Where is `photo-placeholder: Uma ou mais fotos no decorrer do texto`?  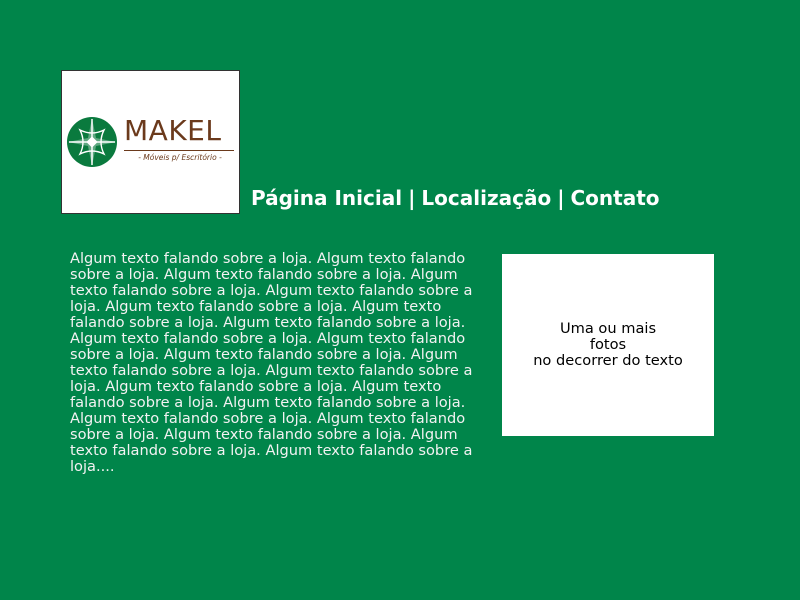 photo-placeholder: Uma ou mais fotos no decorrer do texto is located at coordinates (608, 345).